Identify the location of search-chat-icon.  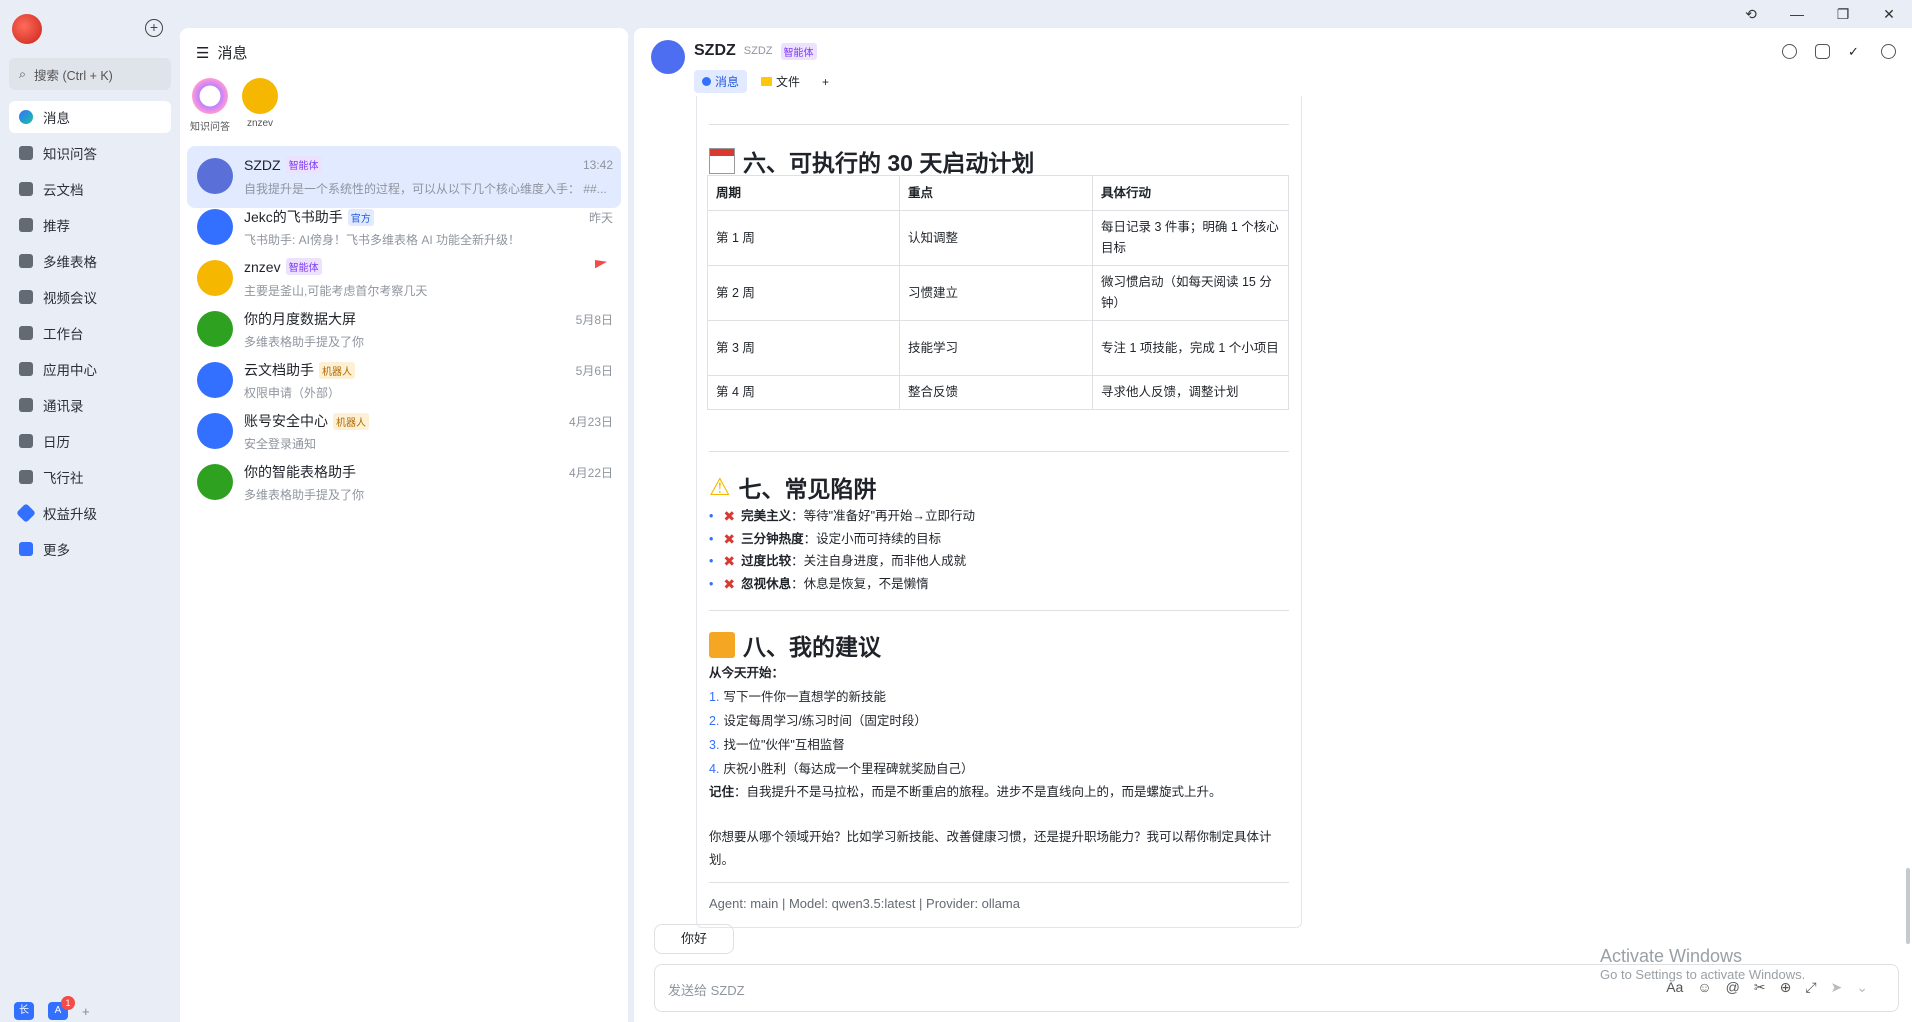
(1789, 51).